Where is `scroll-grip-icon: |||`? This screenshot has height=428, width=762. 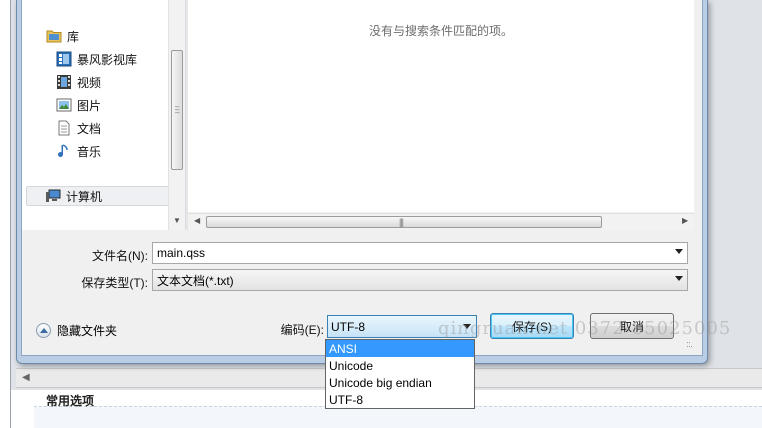
scroll-grip-icon: ||| is located at coordinates (401, 222).